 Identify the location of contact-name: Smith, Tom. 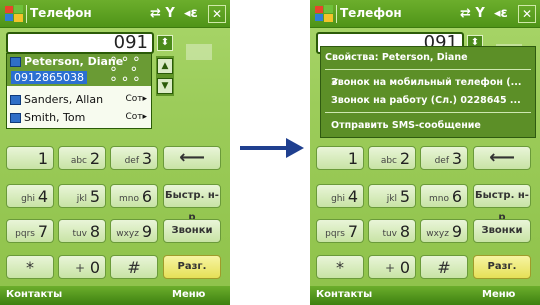
(55, 117).